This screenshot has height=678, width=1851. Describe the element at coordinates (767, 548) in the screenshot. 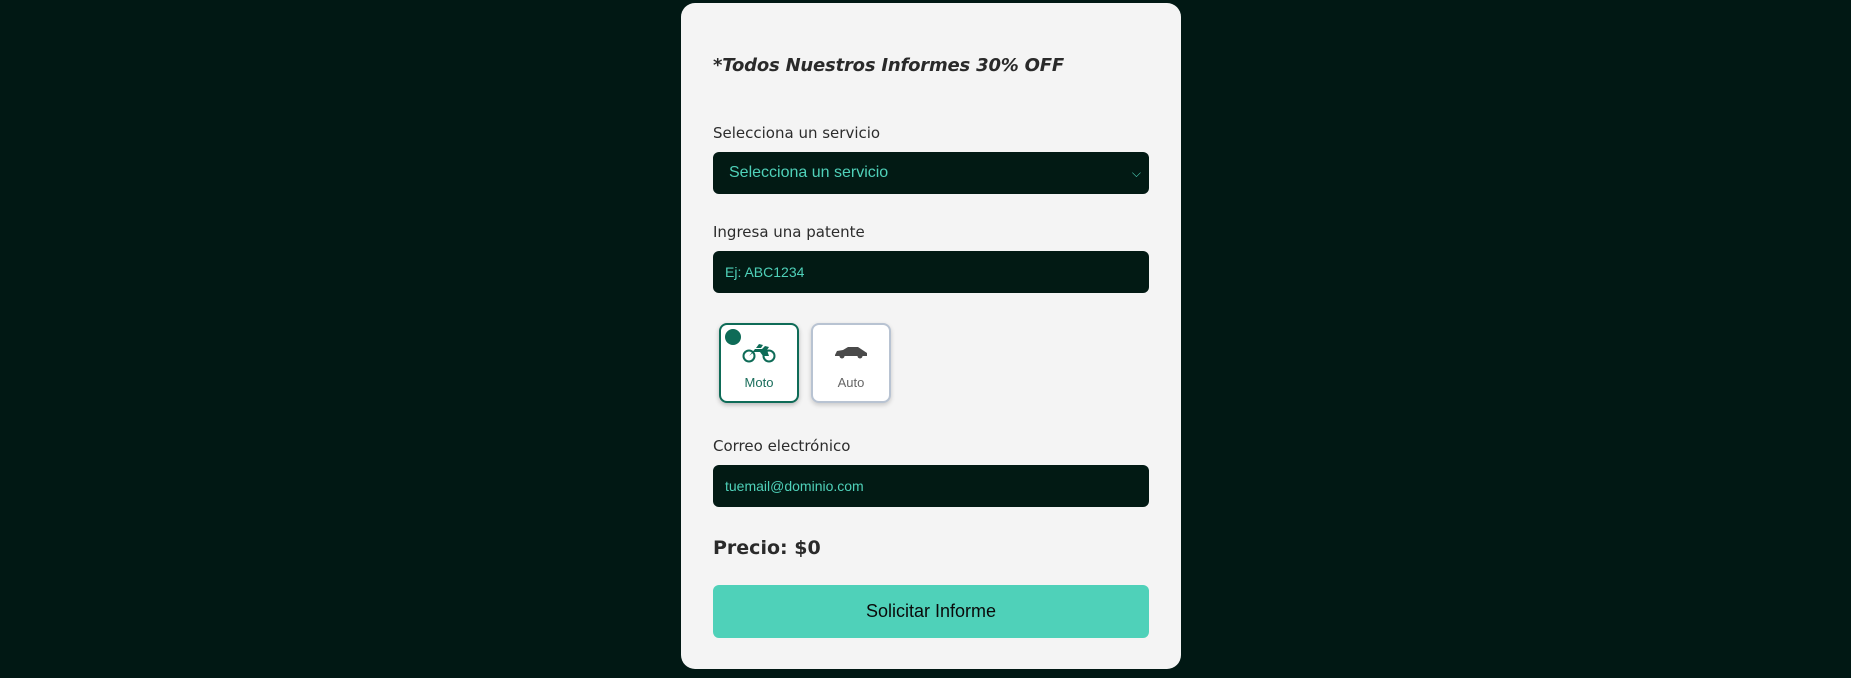

I see `price-display: Precio: $0` at that location.